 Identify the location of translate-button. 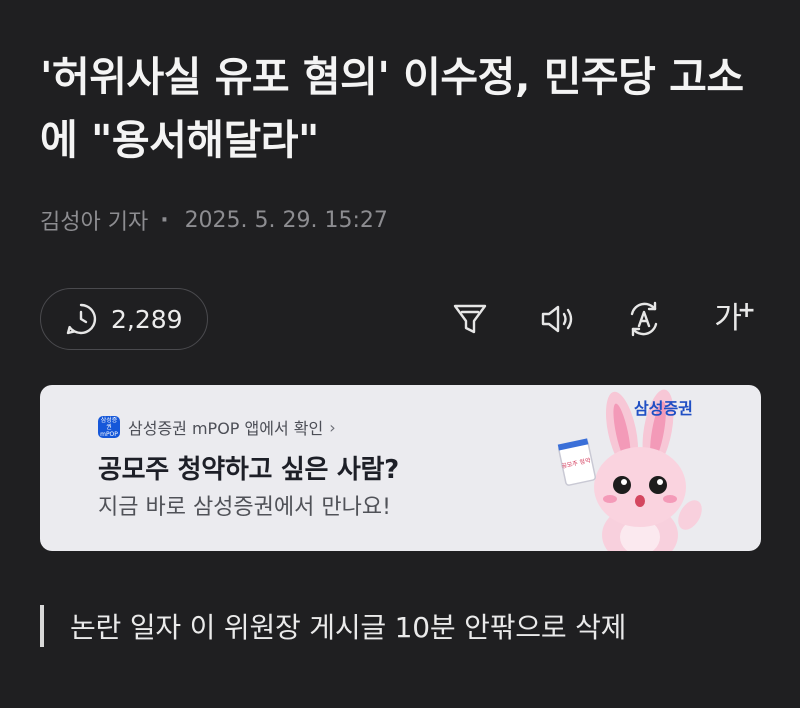
(644, 319).